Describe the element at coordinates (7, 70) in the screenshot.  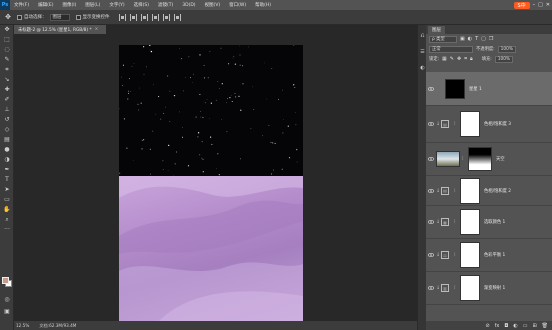
I see `crop-icon: ⌗` at that location.